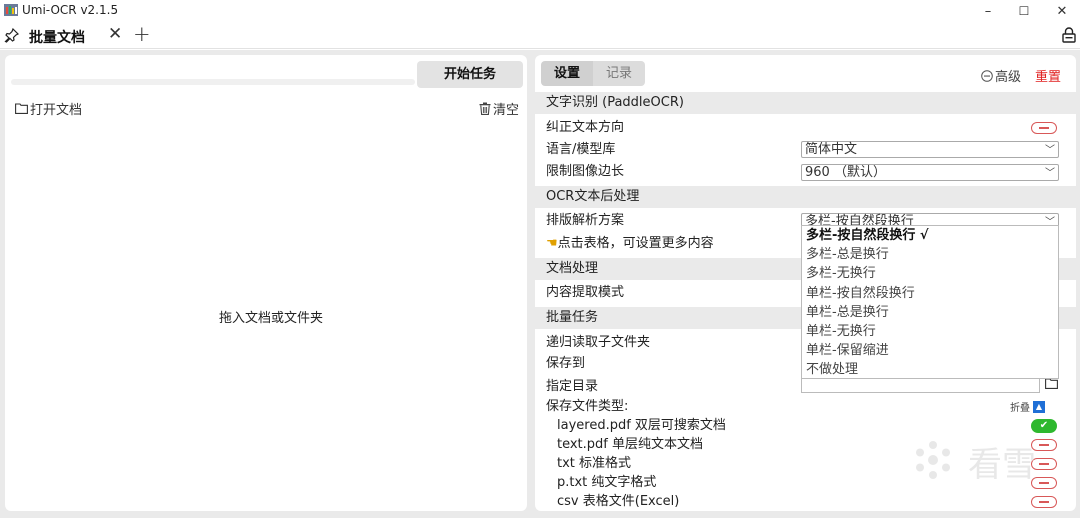  What do you see at coordinates (930, 254) in the screenshot?
I see `dropdown-option: 多栏-总是换行` at bounding box center [930, 254].